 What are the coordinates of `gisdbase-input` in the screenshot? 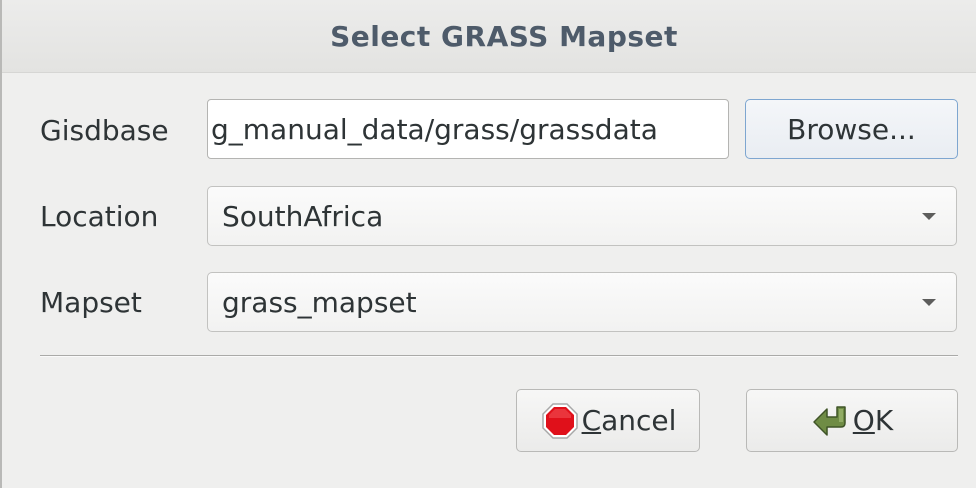 It's located at (468, 129).